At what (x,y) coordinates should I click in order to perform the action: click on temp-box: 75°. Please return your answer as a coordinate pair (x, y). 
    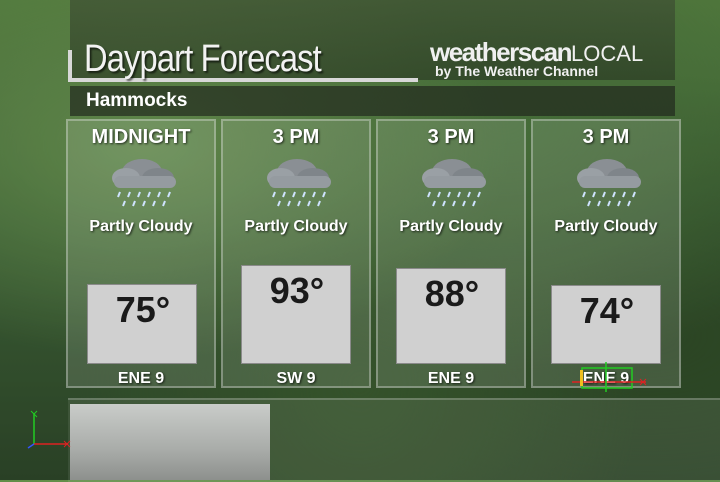
    Looking at the image, I should click on (142, 324).